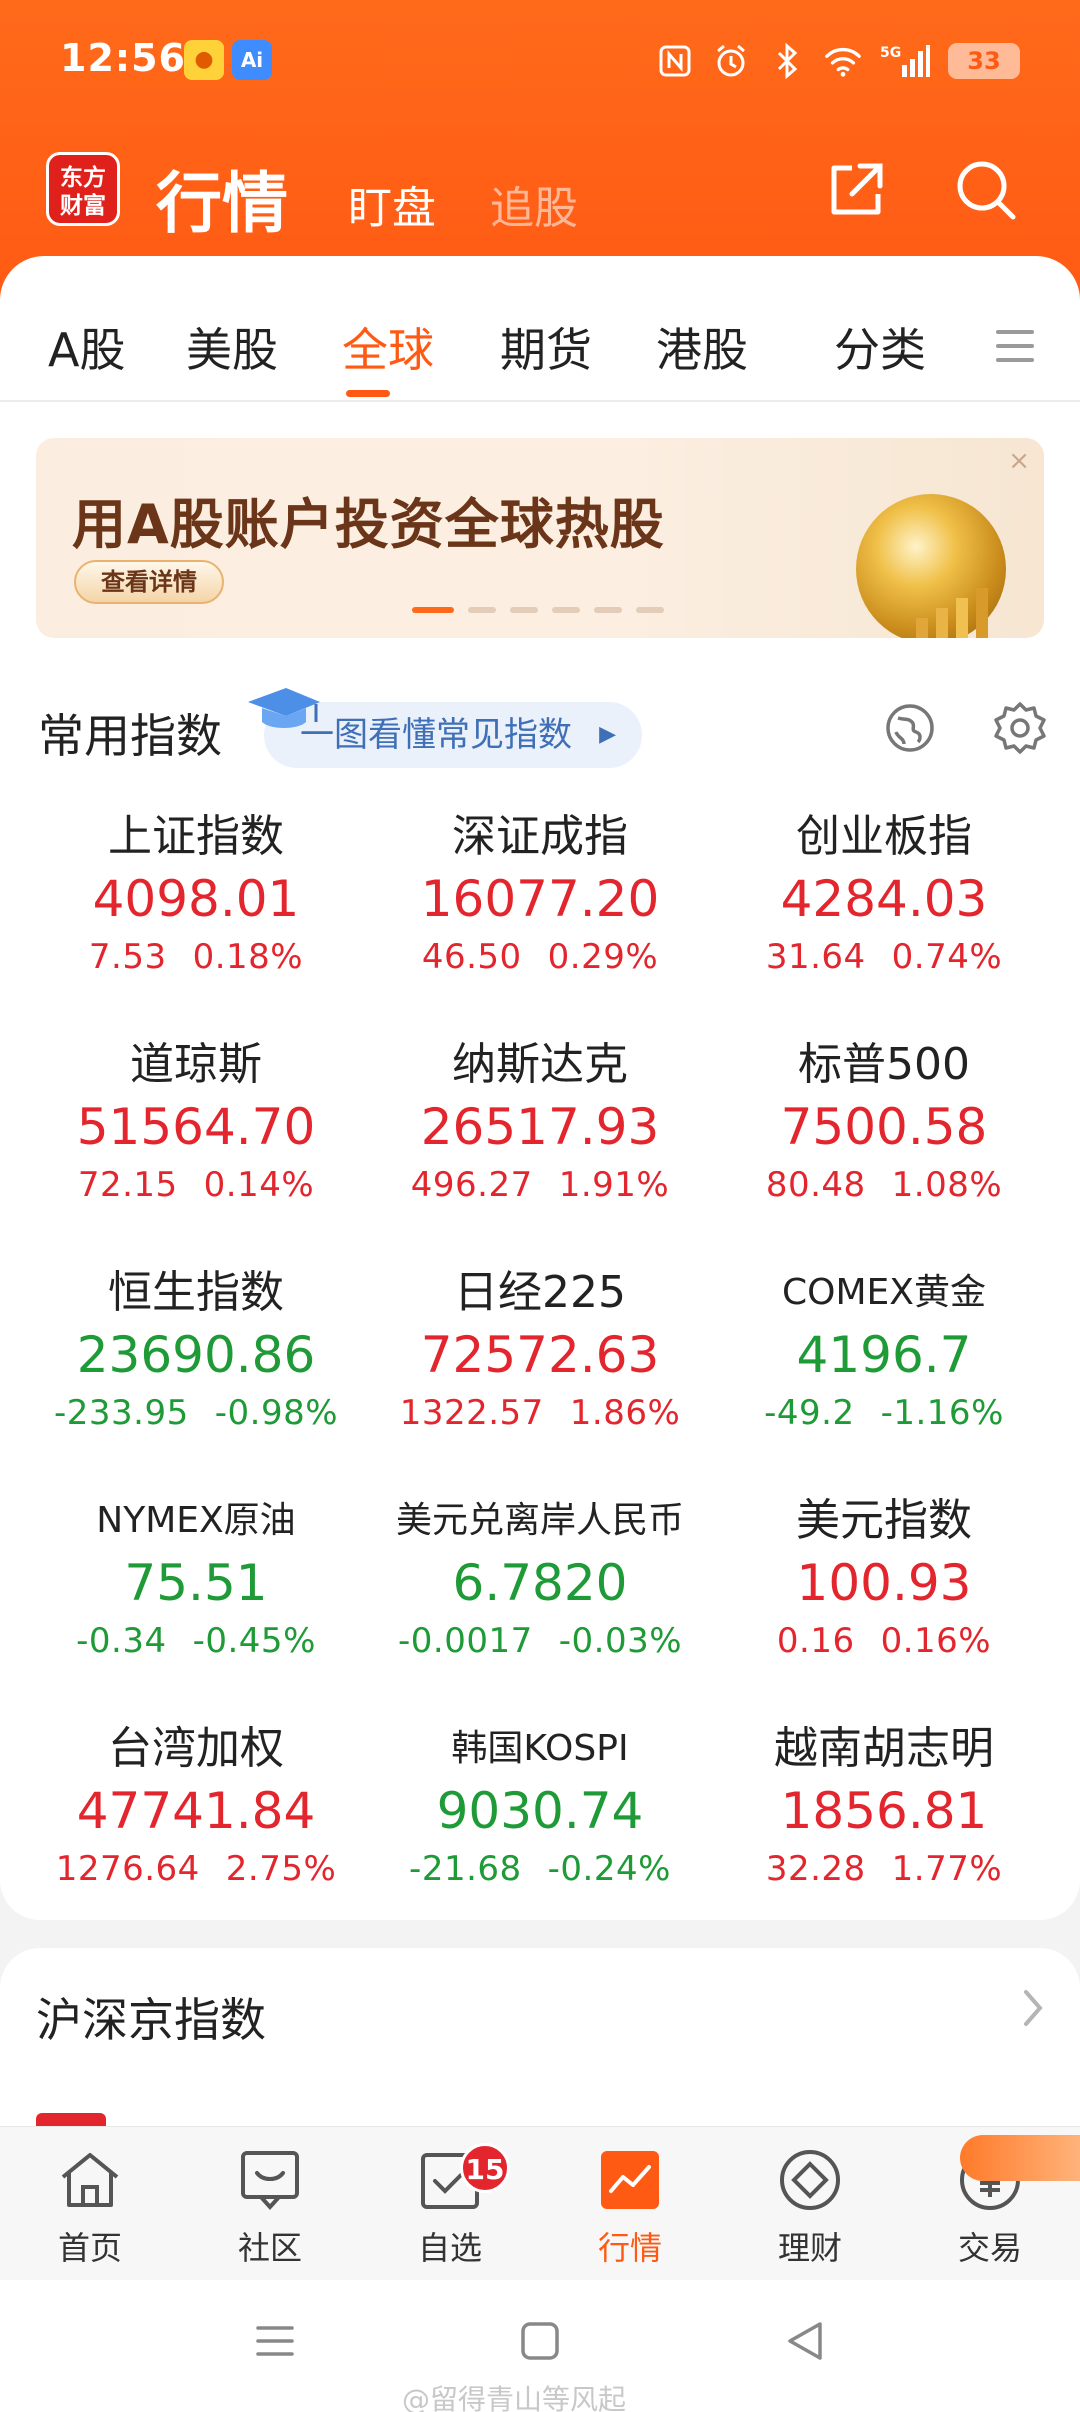 This screenshot has width=1080, height=2412. I want to click on index-change-row: -49.2 -1.16%, so click(884, 1413).